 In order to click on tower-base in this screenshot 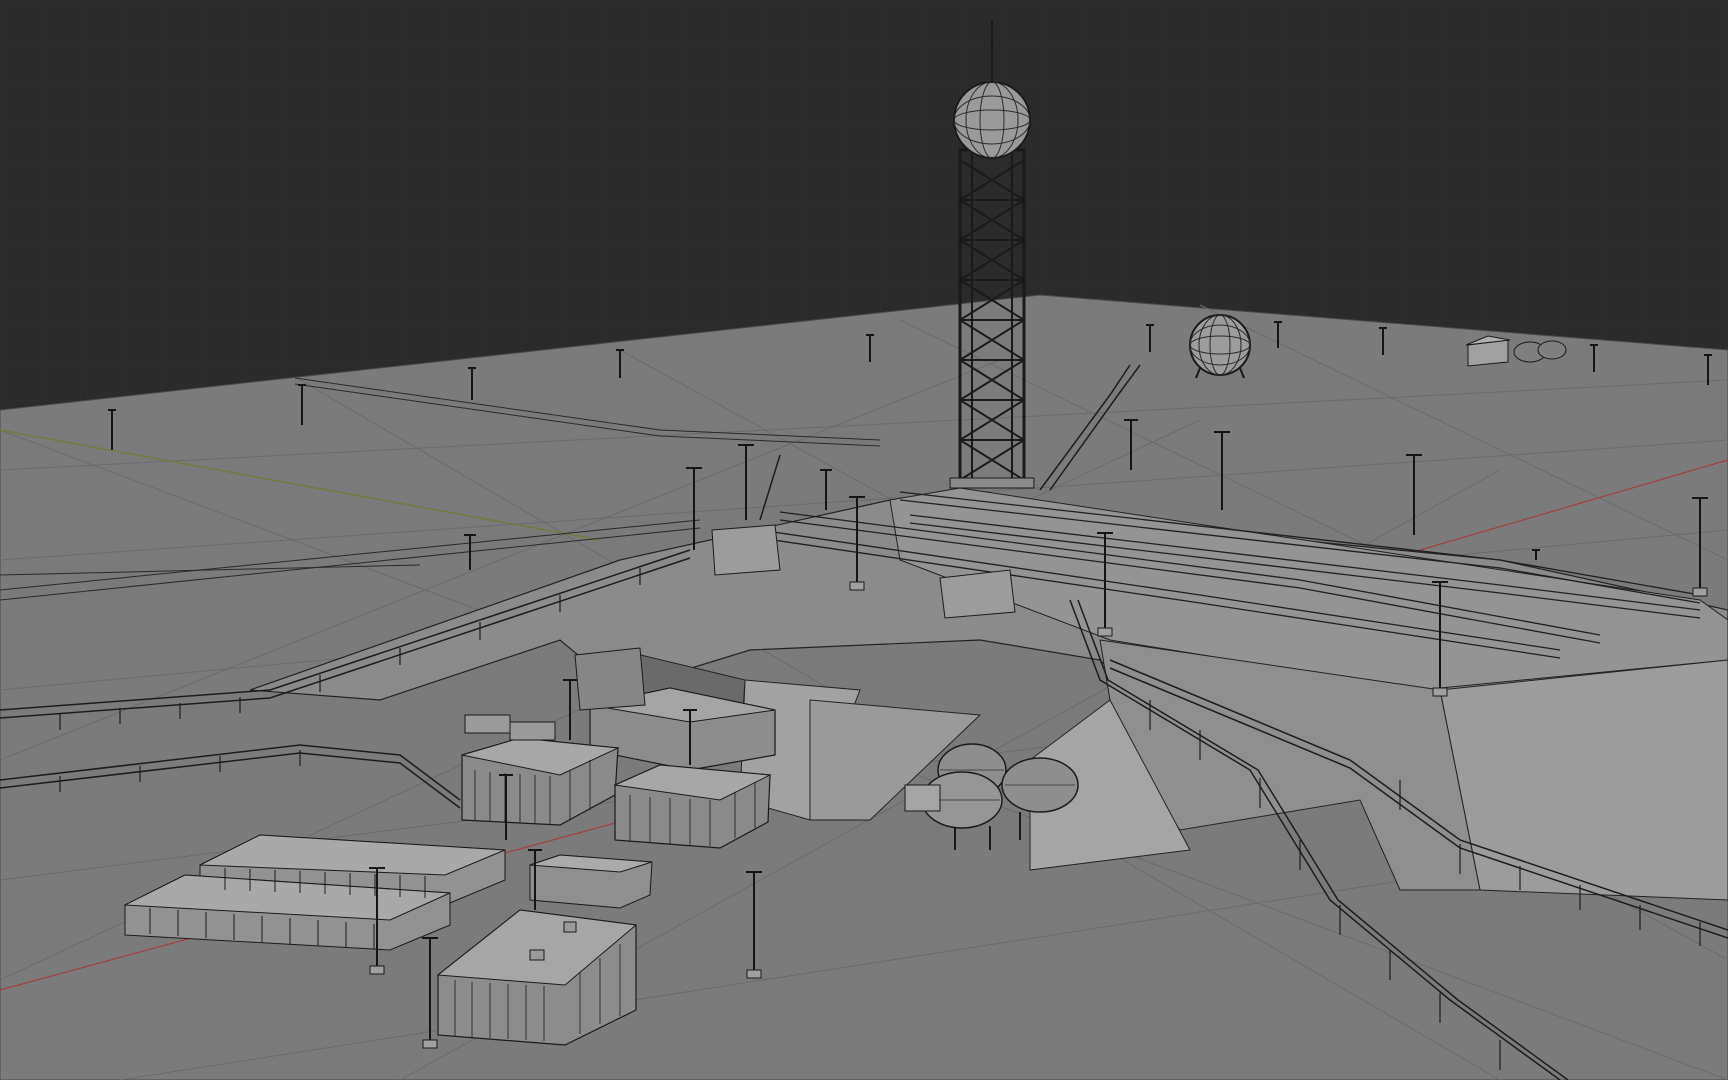, I will do `click(992, 483)`.